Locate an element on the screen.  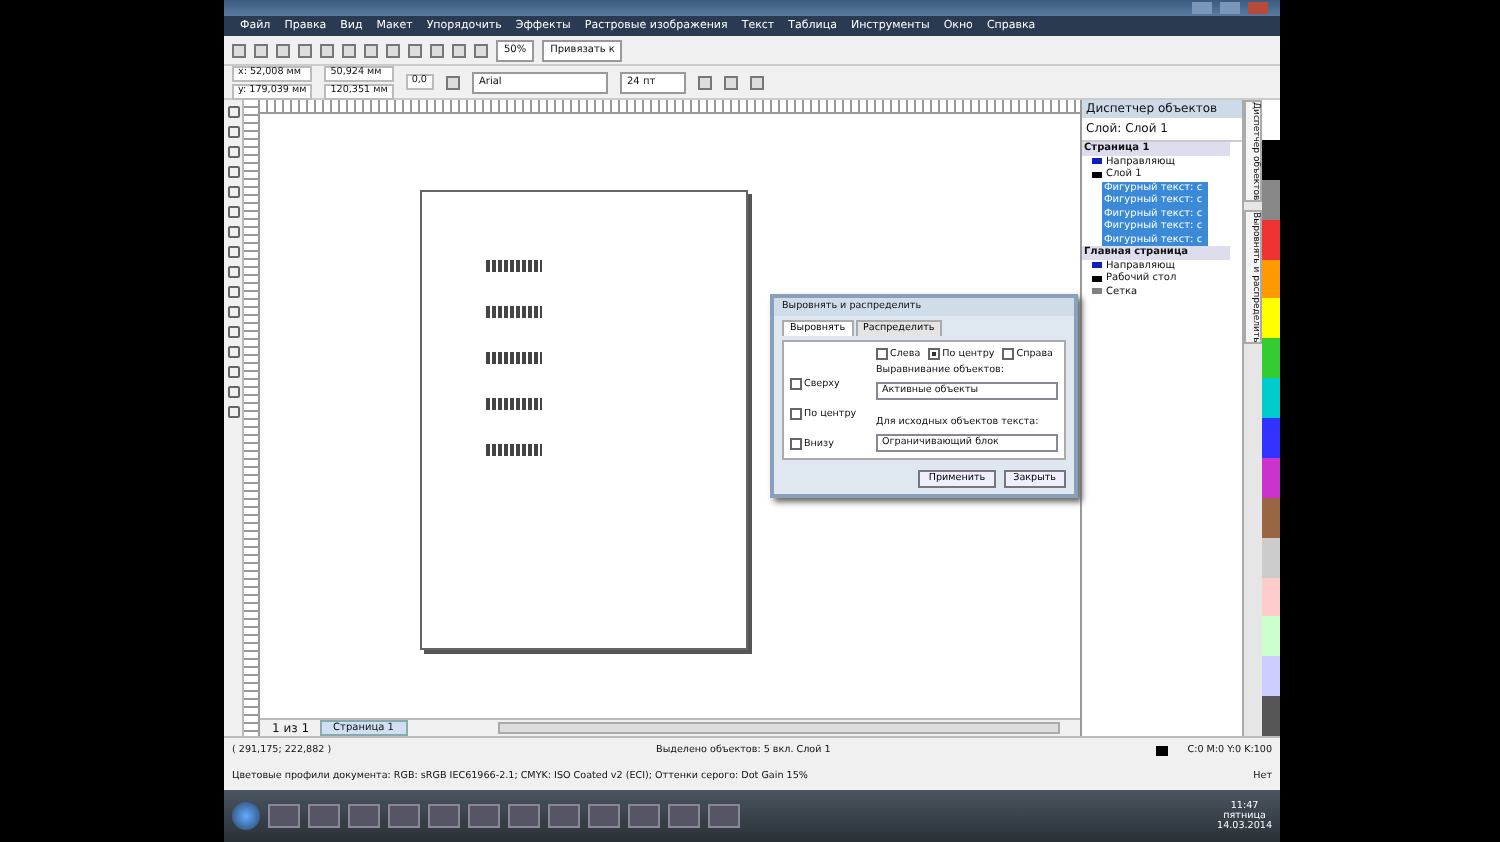
start-button is located at coordinates (246, 816).